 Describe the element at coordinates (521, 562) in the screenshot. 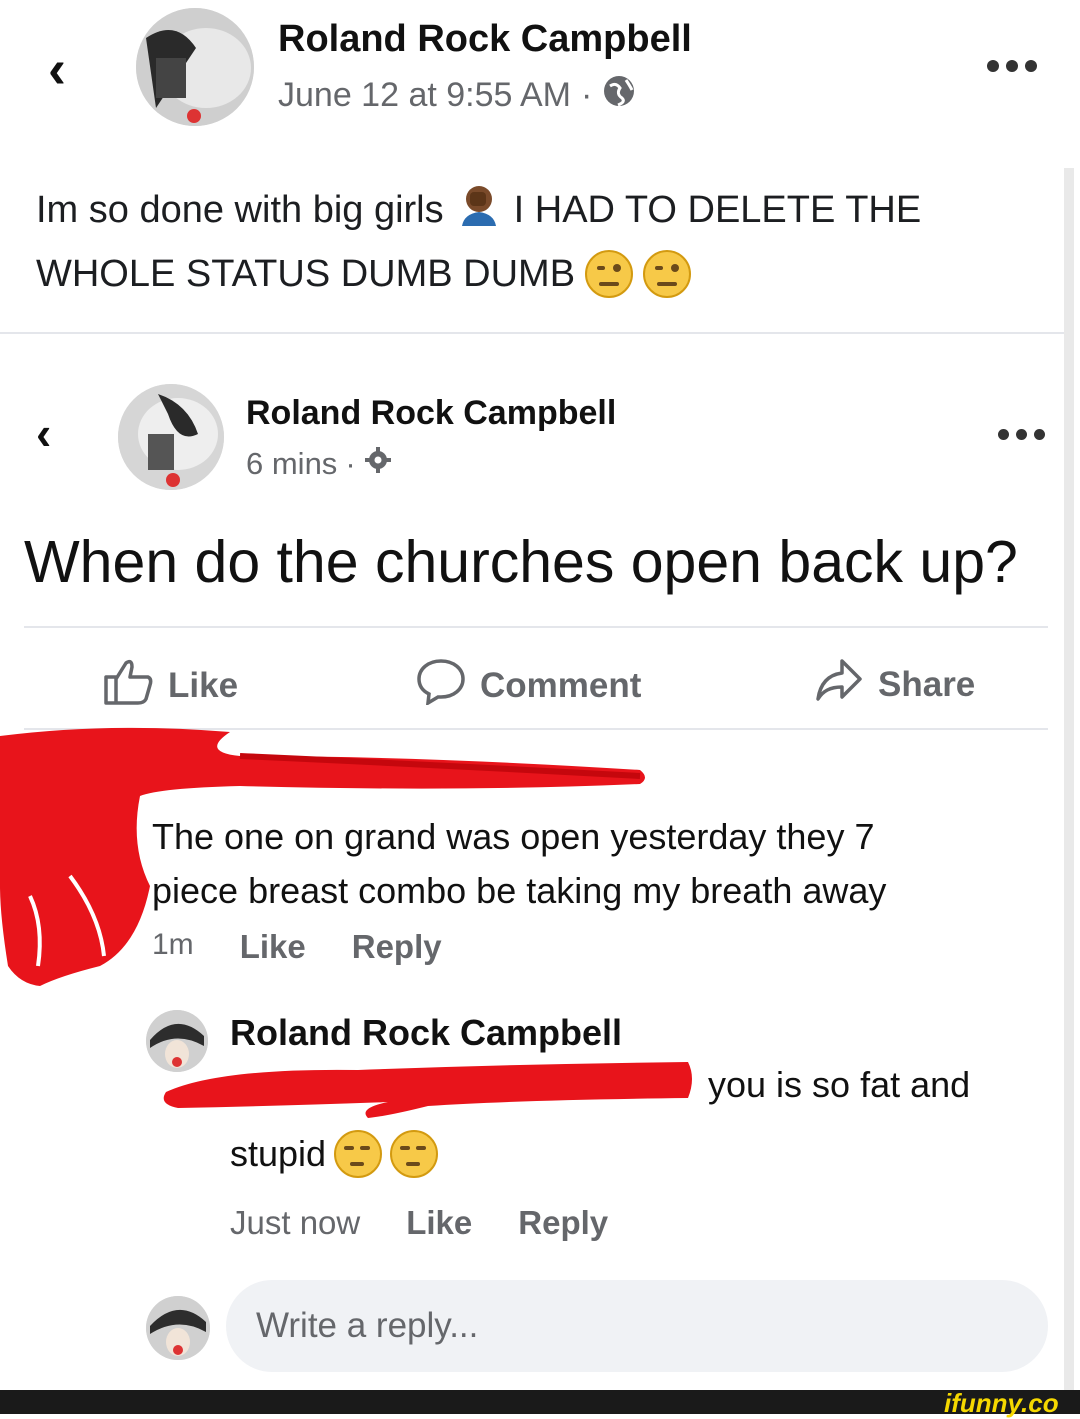

I see `shared-post-text: When do the churches open back up?` at that location.